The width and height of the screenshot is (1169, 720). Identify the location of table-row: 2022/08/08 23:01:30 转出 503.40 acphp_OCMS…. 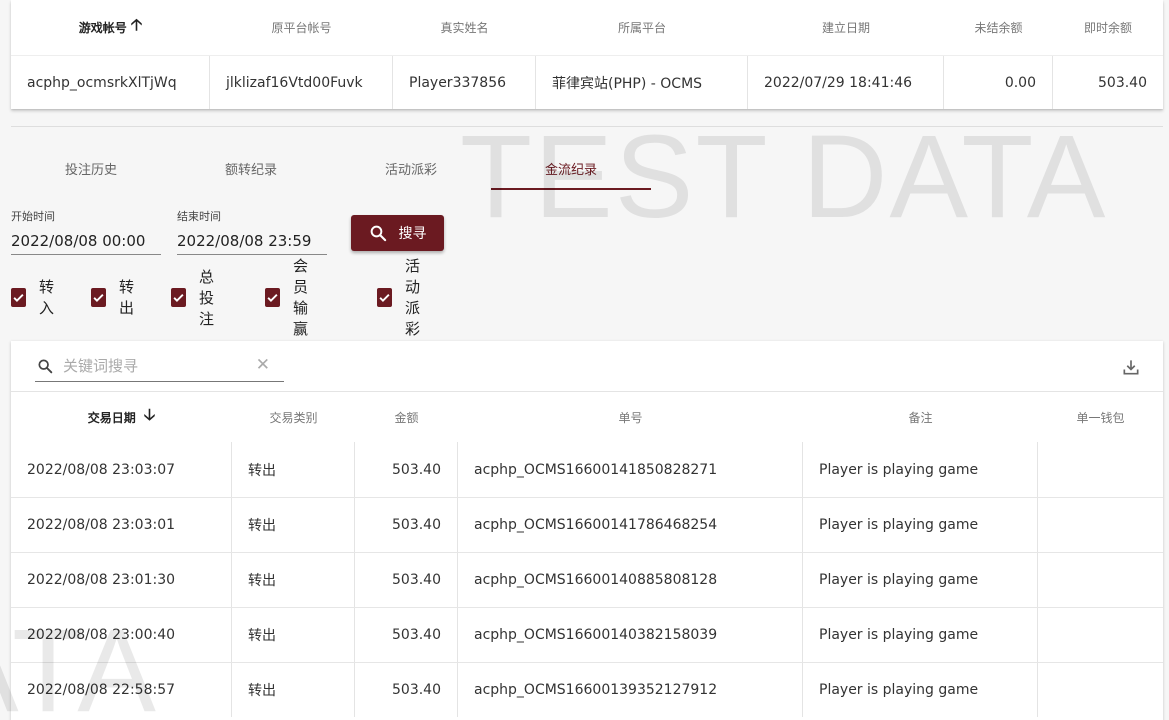
(587, 579).